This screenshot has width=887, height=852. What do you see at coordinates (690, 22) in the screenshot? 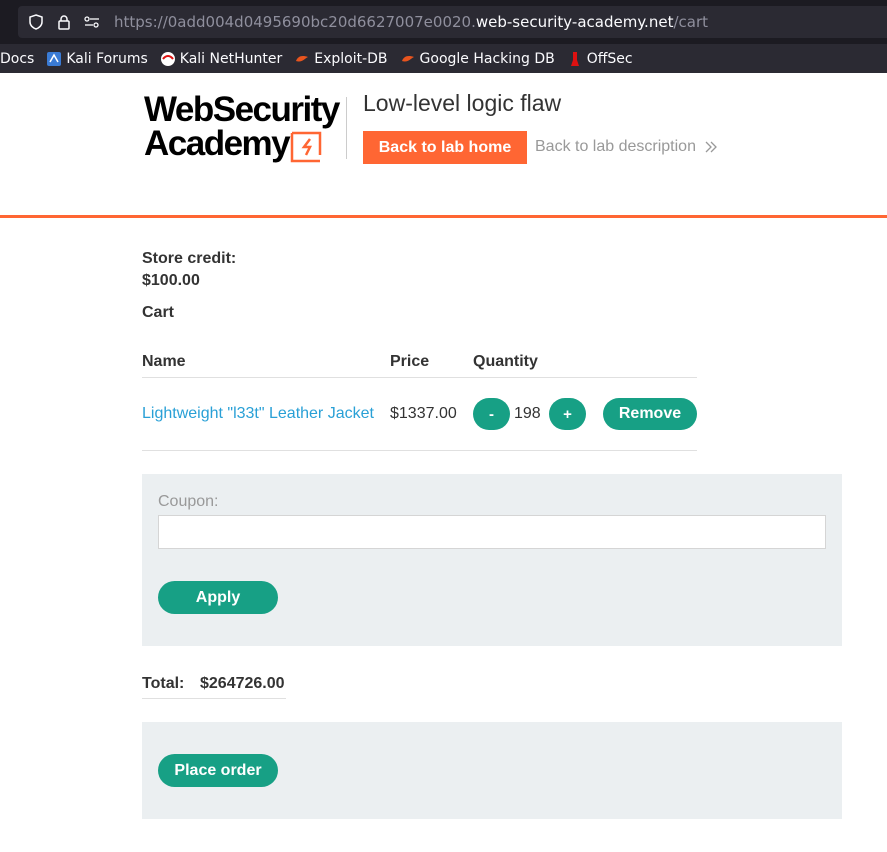
I see `url-path: /cart` at bounding box center [690, 22].